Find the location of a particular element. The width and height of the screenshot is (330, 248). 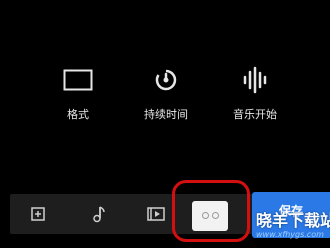

selected-thumbnail is located at coordinates (210, 216).